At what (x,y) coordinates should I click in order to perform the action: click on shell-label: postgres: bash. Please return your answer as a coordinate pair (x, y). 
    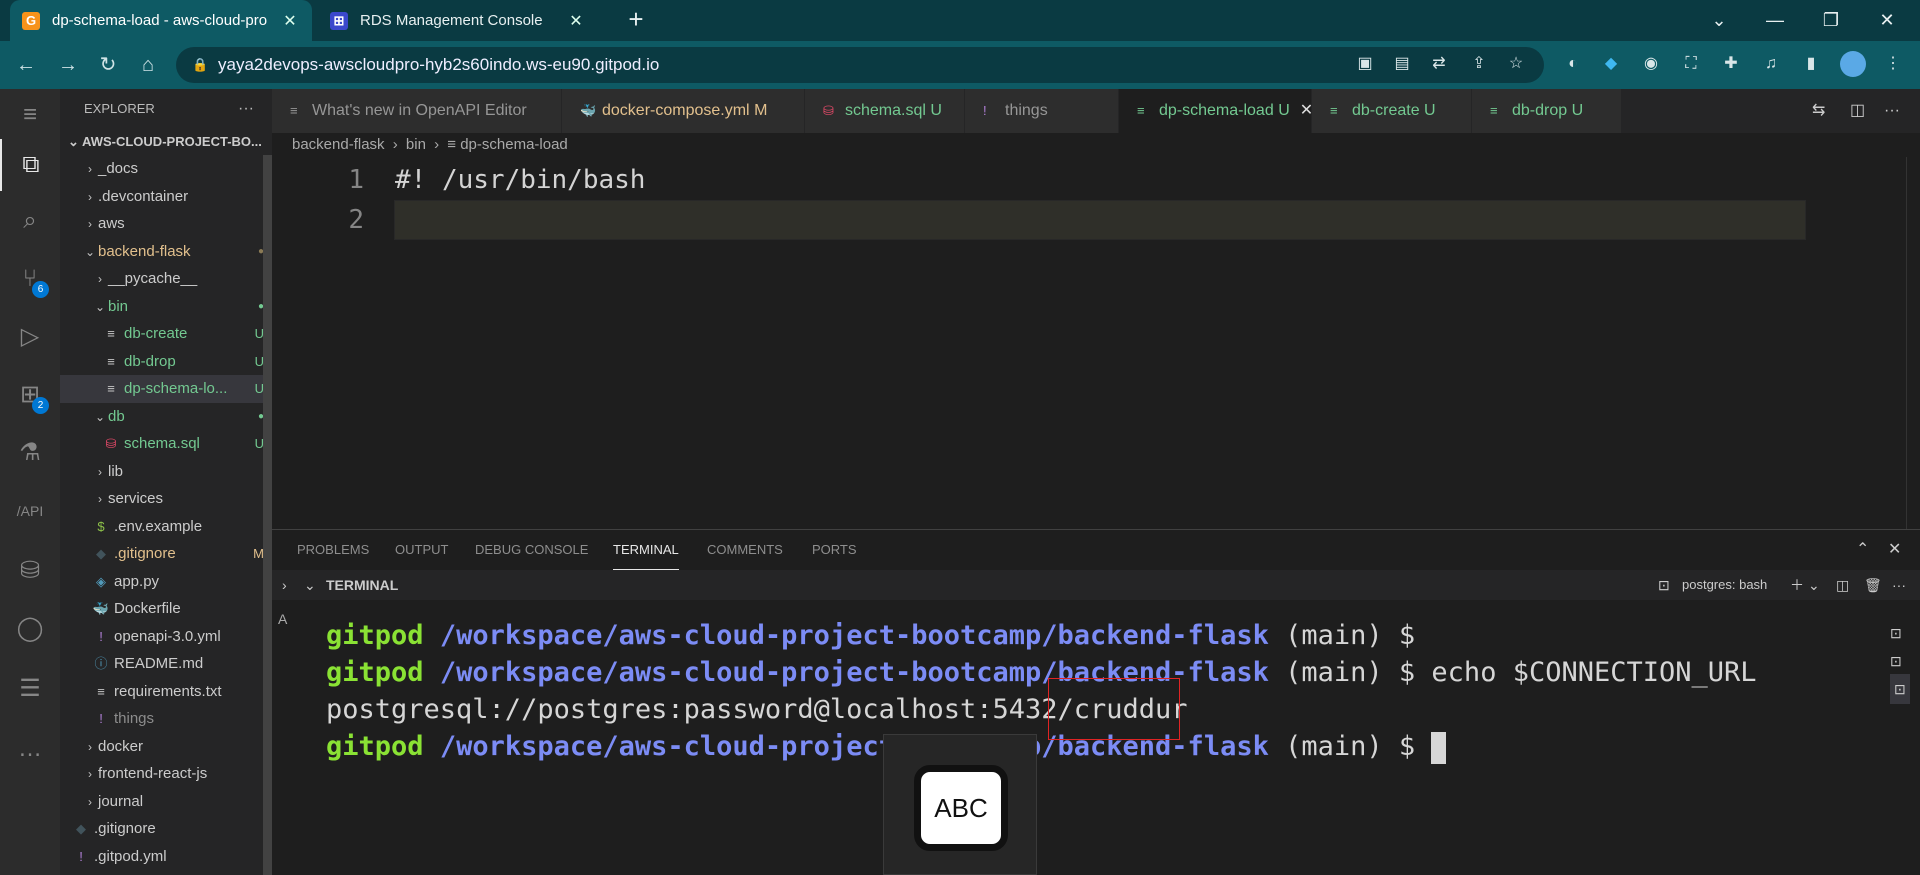
    Looking at the image, I should click on (1724, 585).